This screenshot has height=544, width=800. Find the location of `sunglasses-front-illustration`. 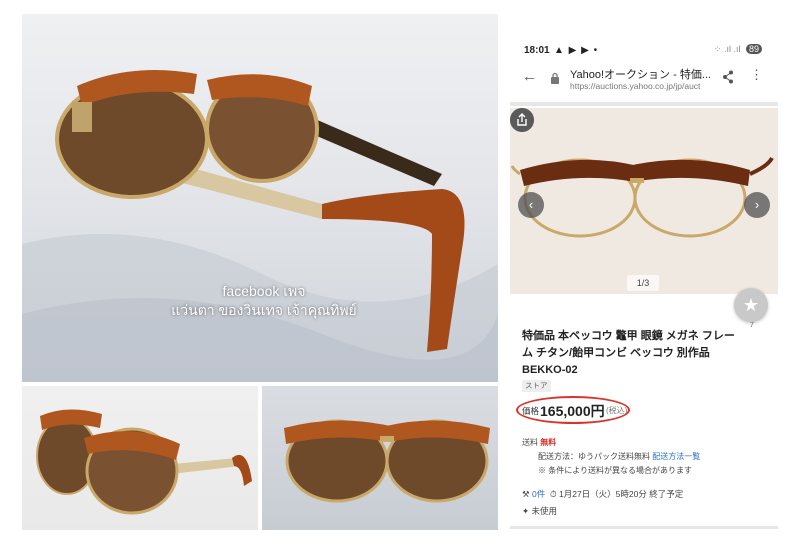

sunglasses-front-illustration is located at coordinates (387, 461).